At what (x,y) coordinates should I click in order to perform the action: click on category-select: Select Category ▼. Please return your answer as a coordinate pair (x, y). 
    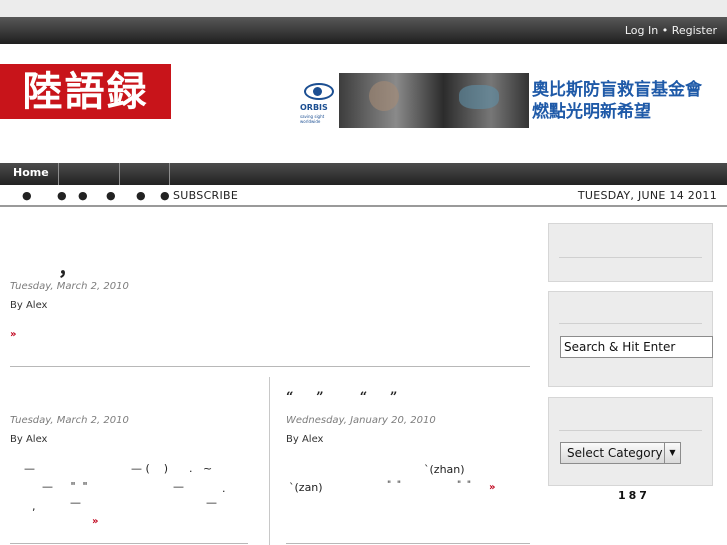
    Looking at the image, I should click on (620, 453).